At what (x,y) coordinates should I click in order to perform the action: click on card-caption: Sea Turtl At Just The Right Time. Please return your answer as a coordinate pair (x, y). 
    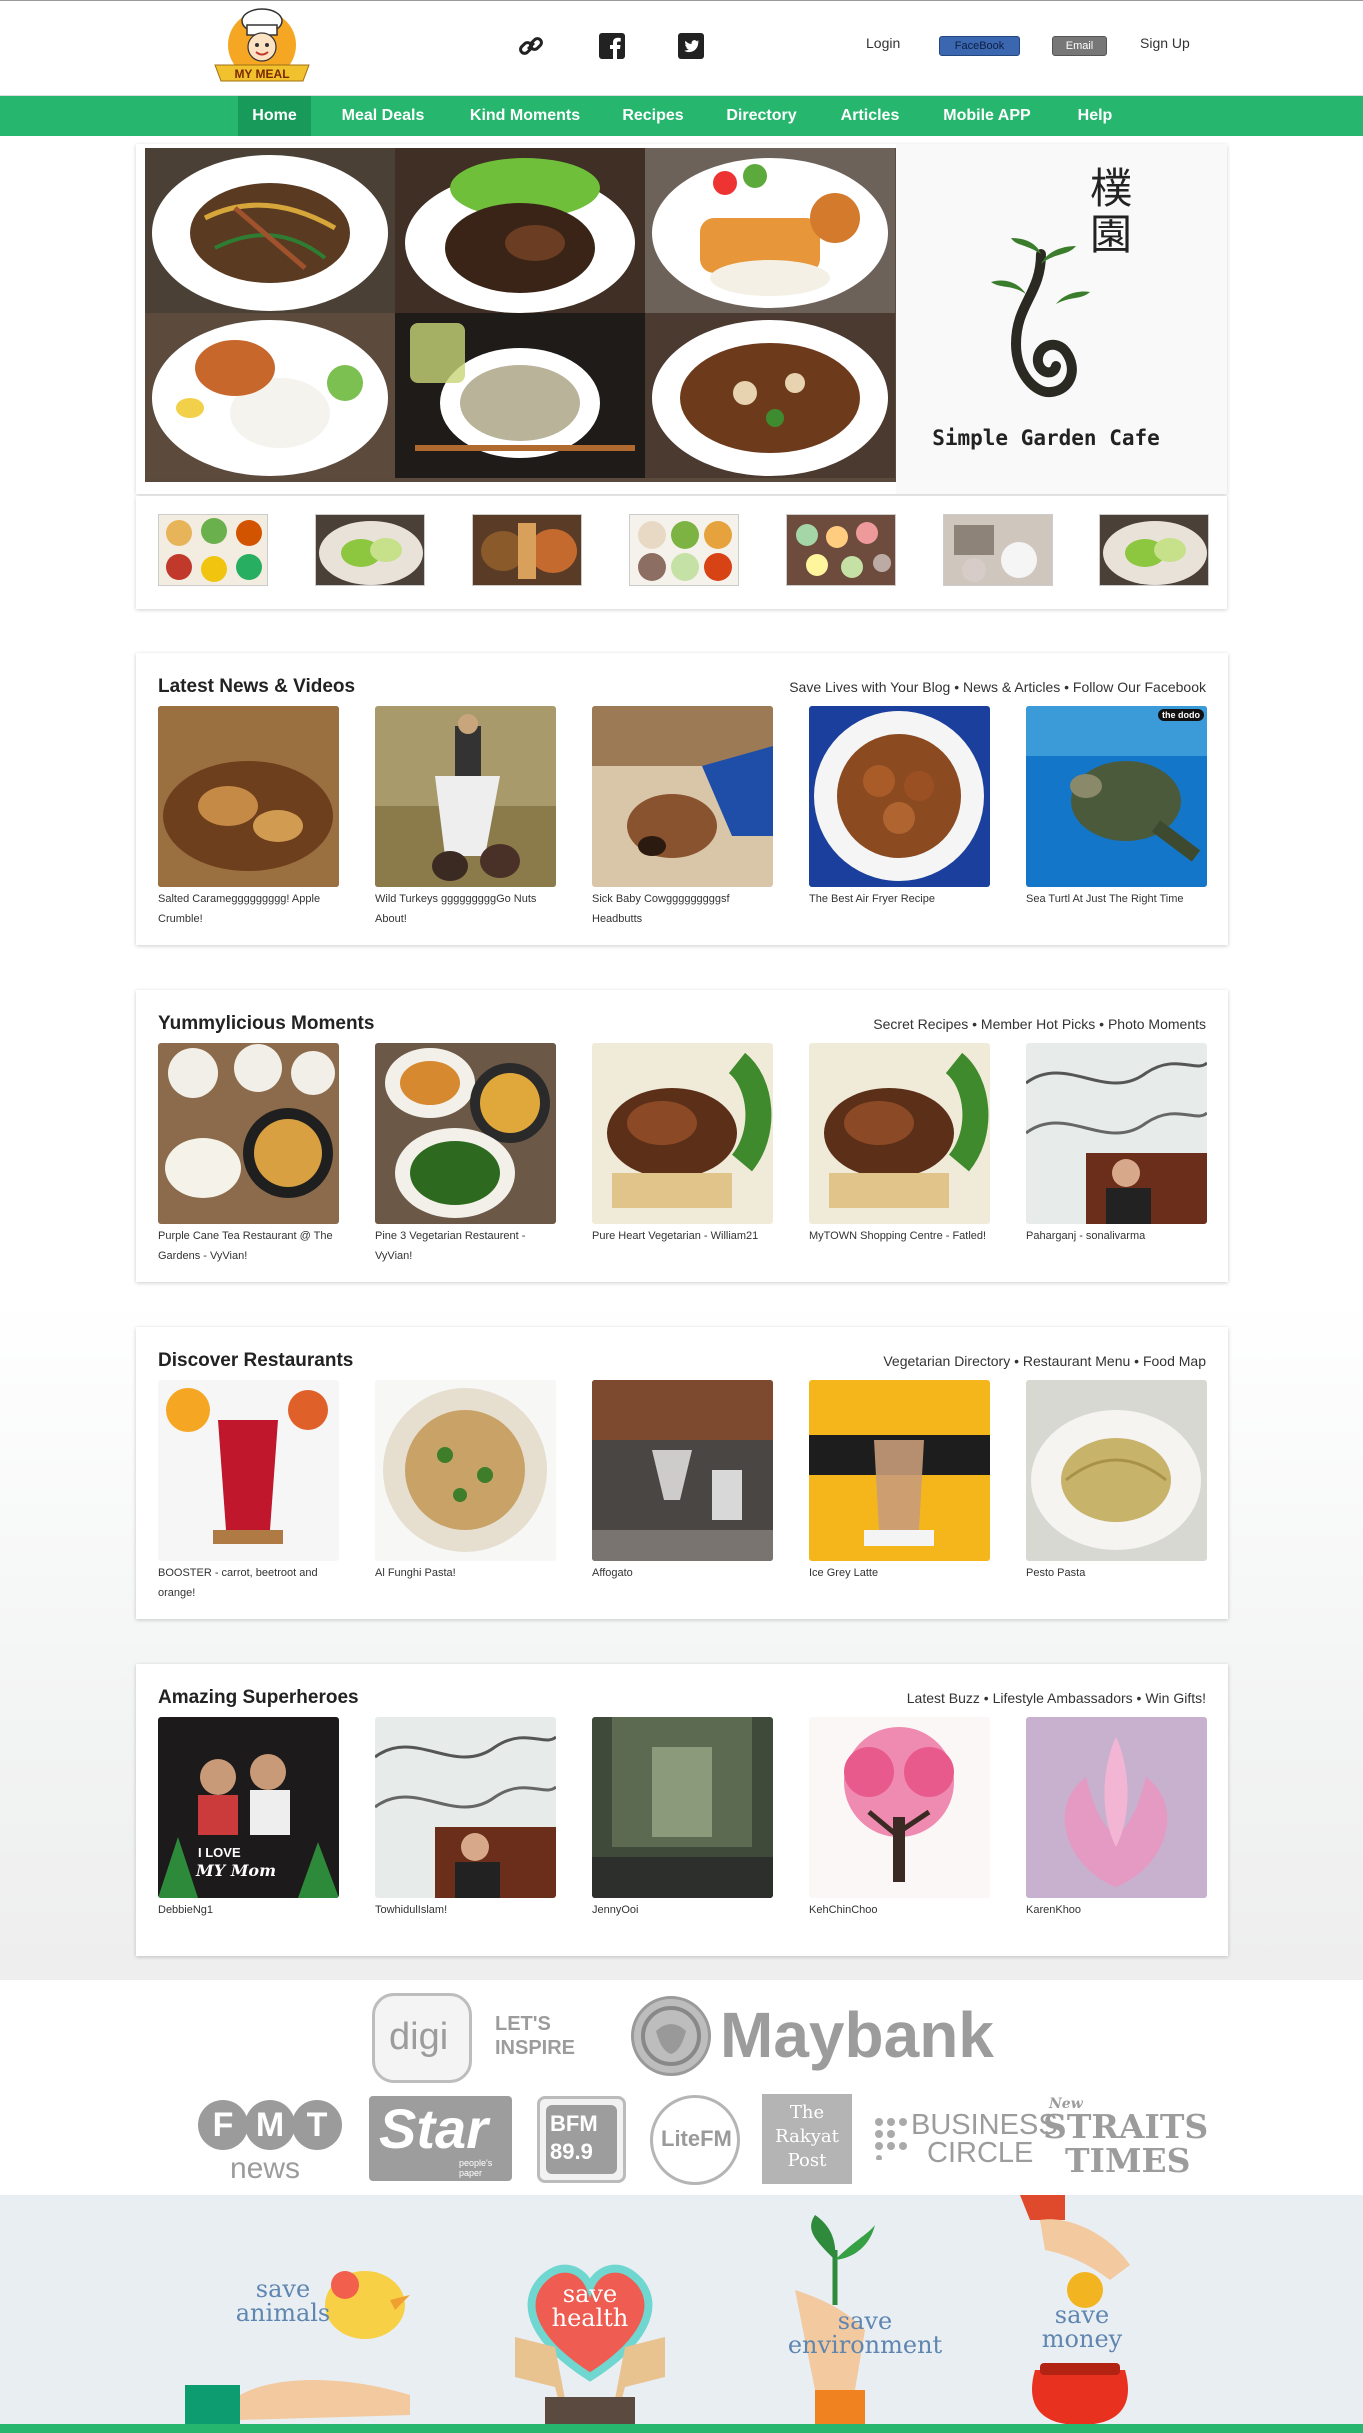
    Looking at the image, I should click on (1116, 899).